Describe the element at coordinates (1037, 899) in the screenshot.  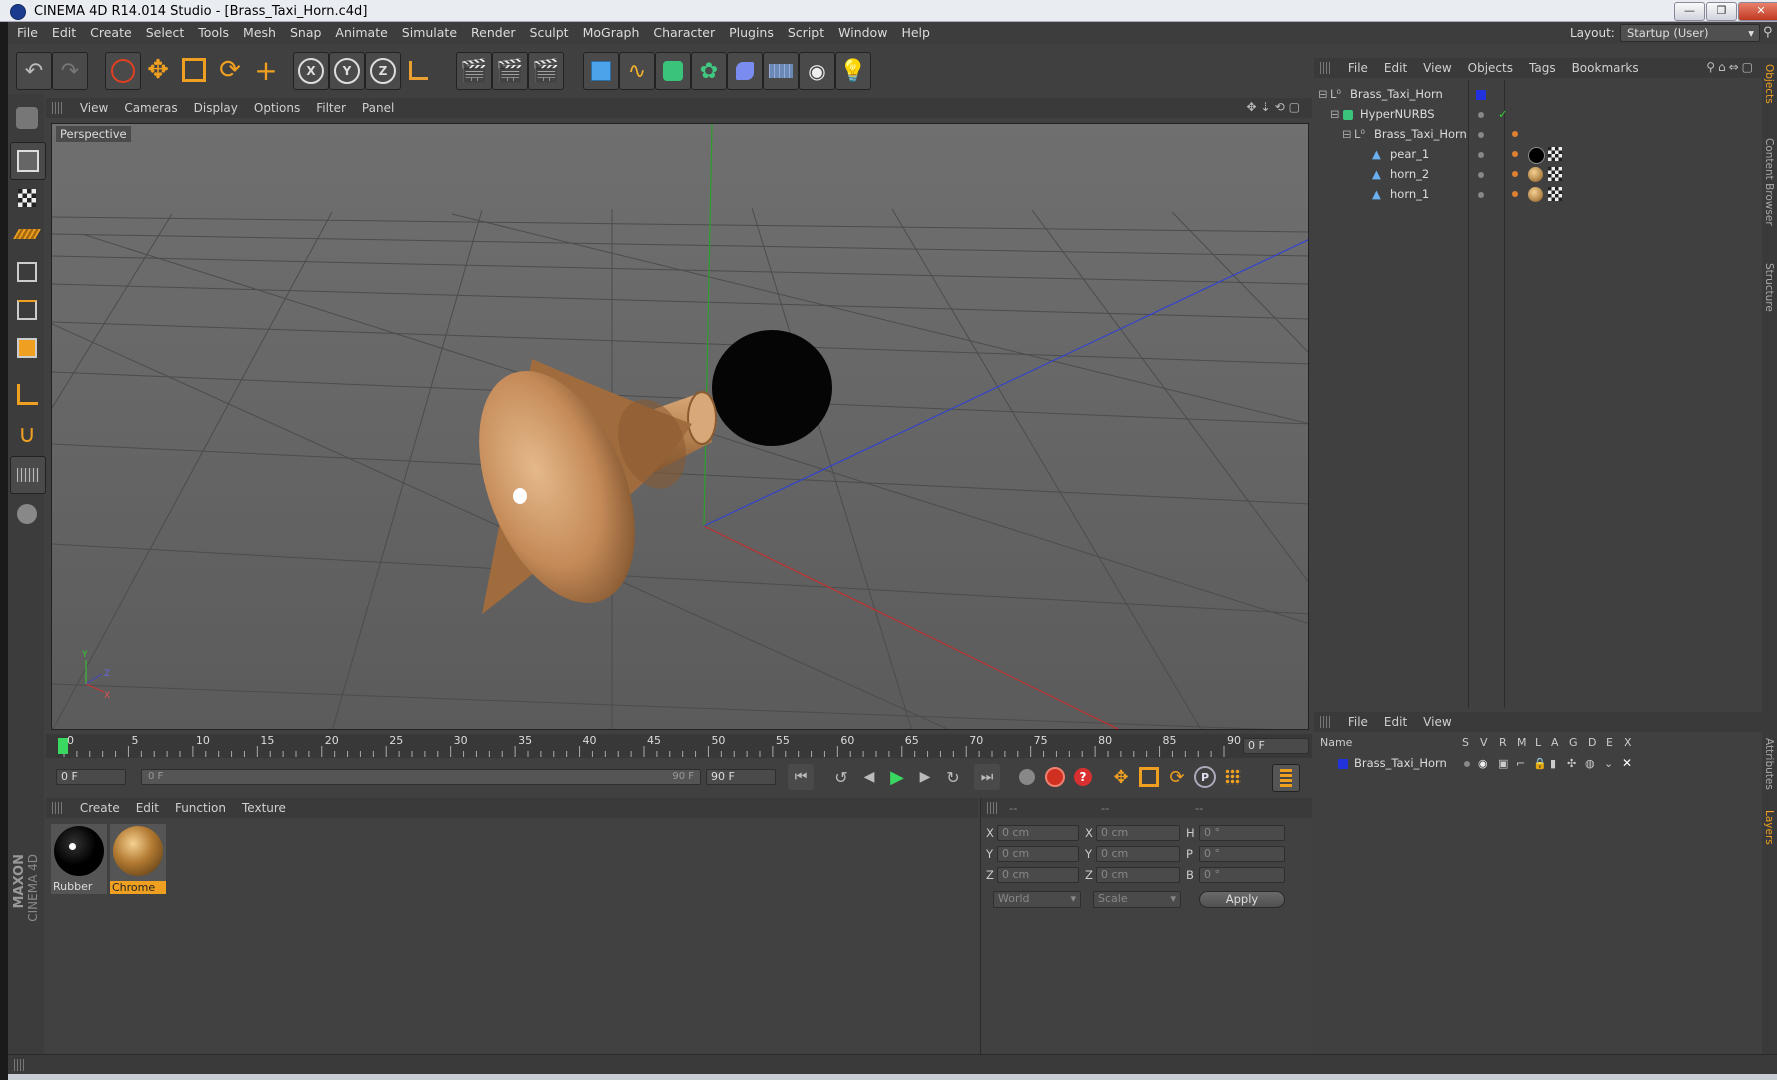
I see `coord-system-select: World ▾` at that location.